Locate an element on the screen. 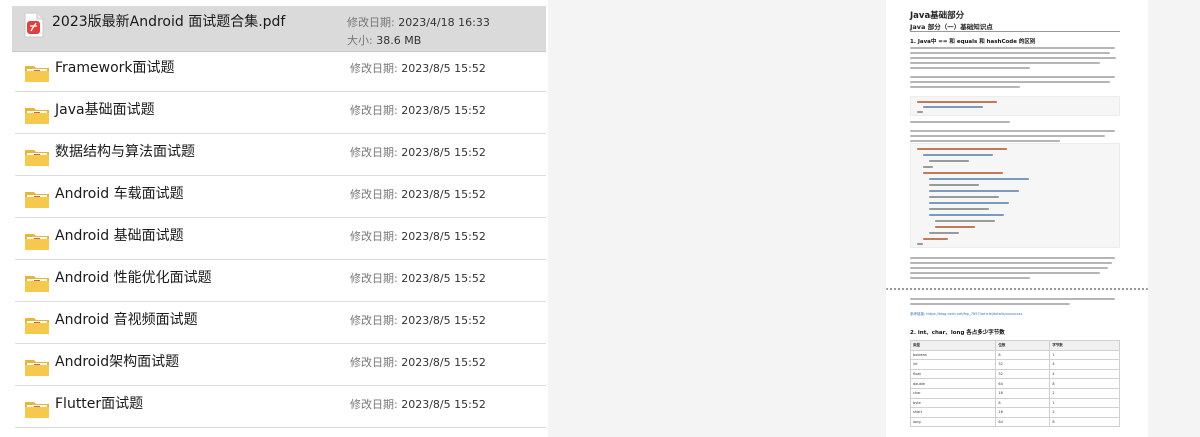  doc-subtitle: Java 部分（一）基础知识点 is located at coordinates (951, 27).